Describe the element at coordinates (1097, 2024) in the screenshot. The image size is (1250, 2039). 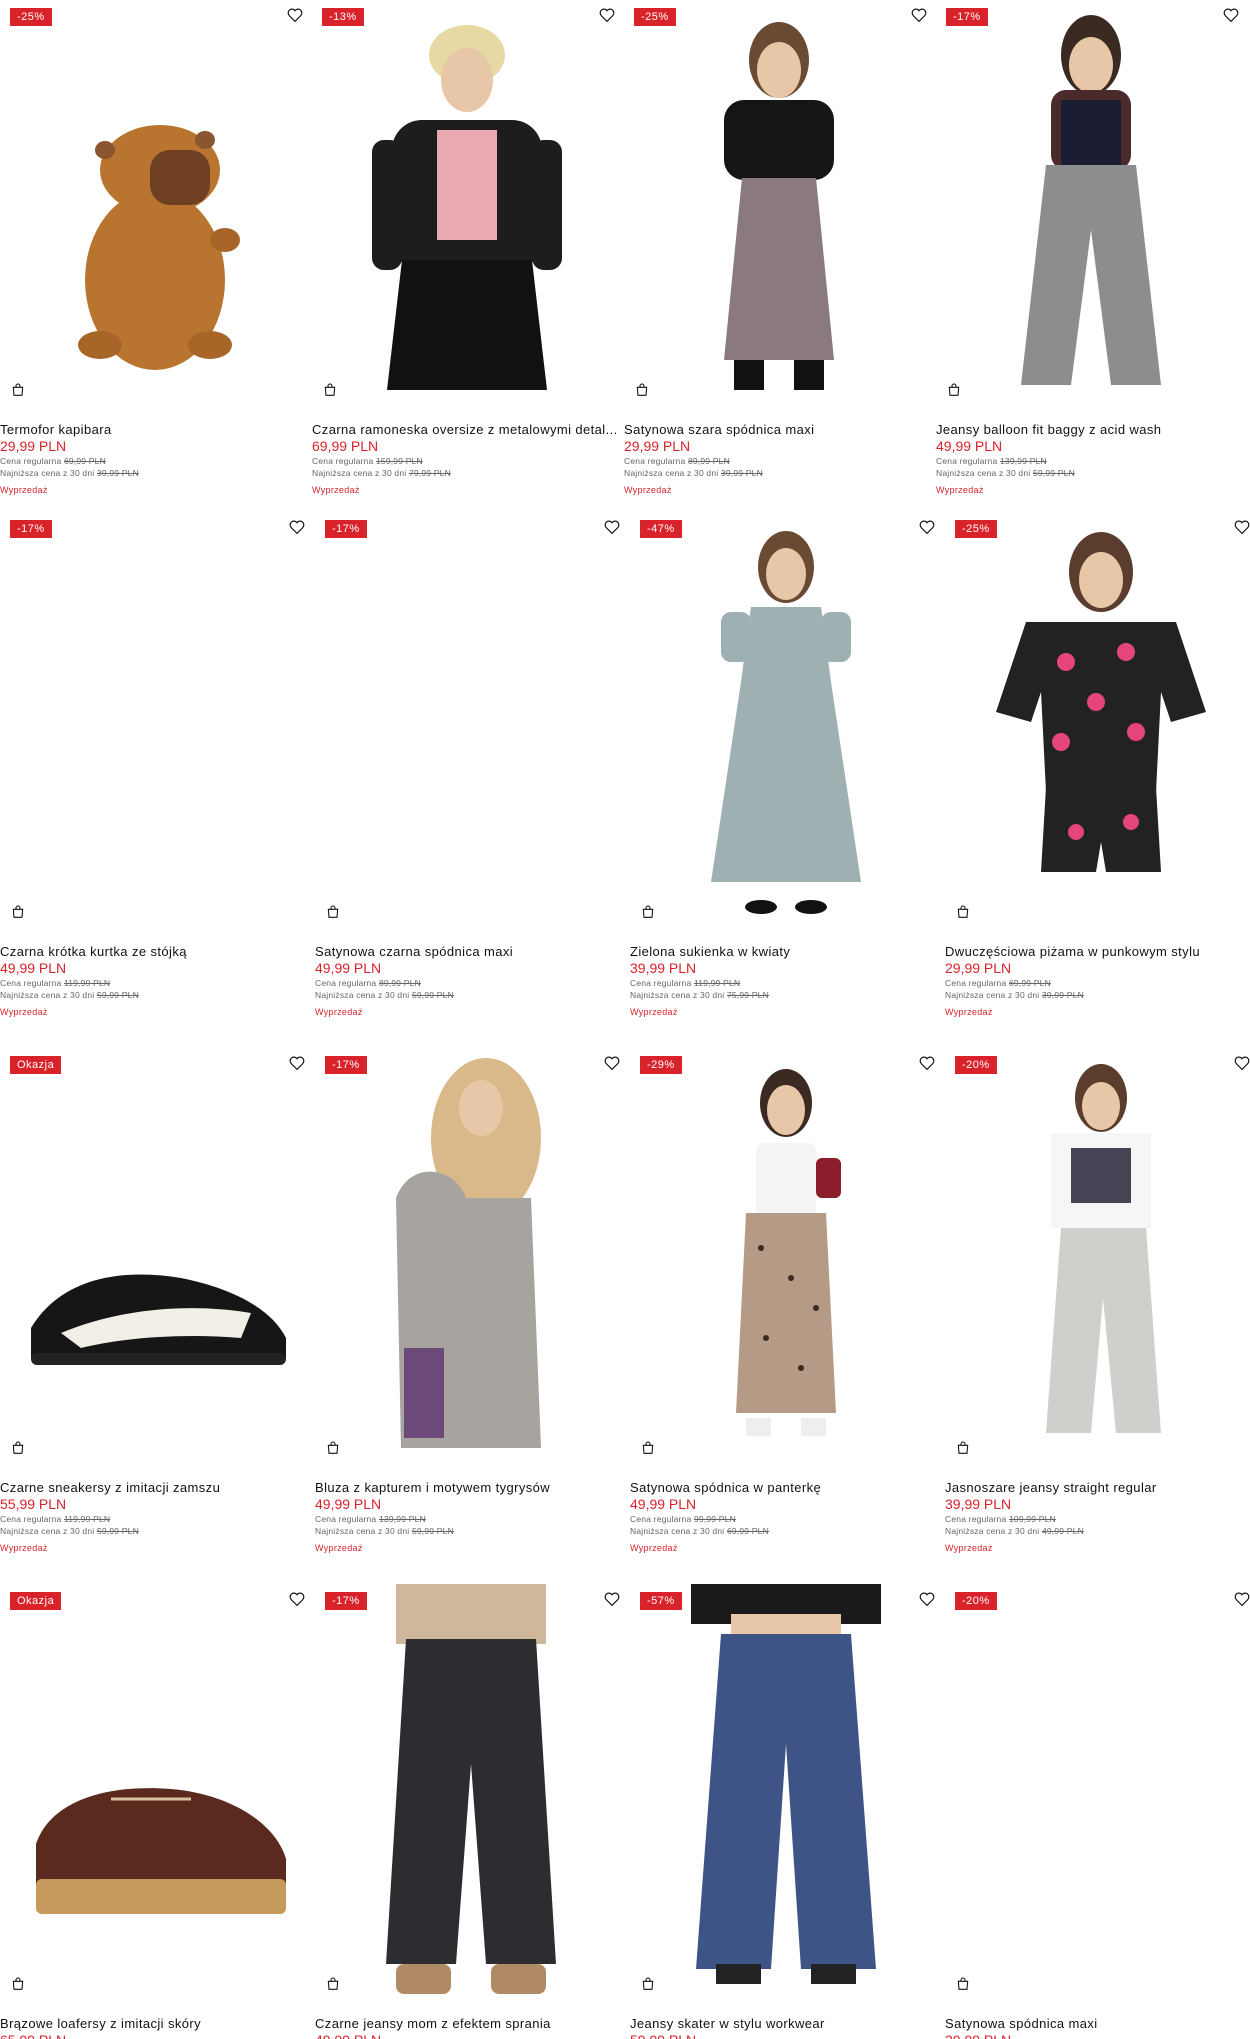
I see `product-name: Satynowa spódnica maxi` at that location.